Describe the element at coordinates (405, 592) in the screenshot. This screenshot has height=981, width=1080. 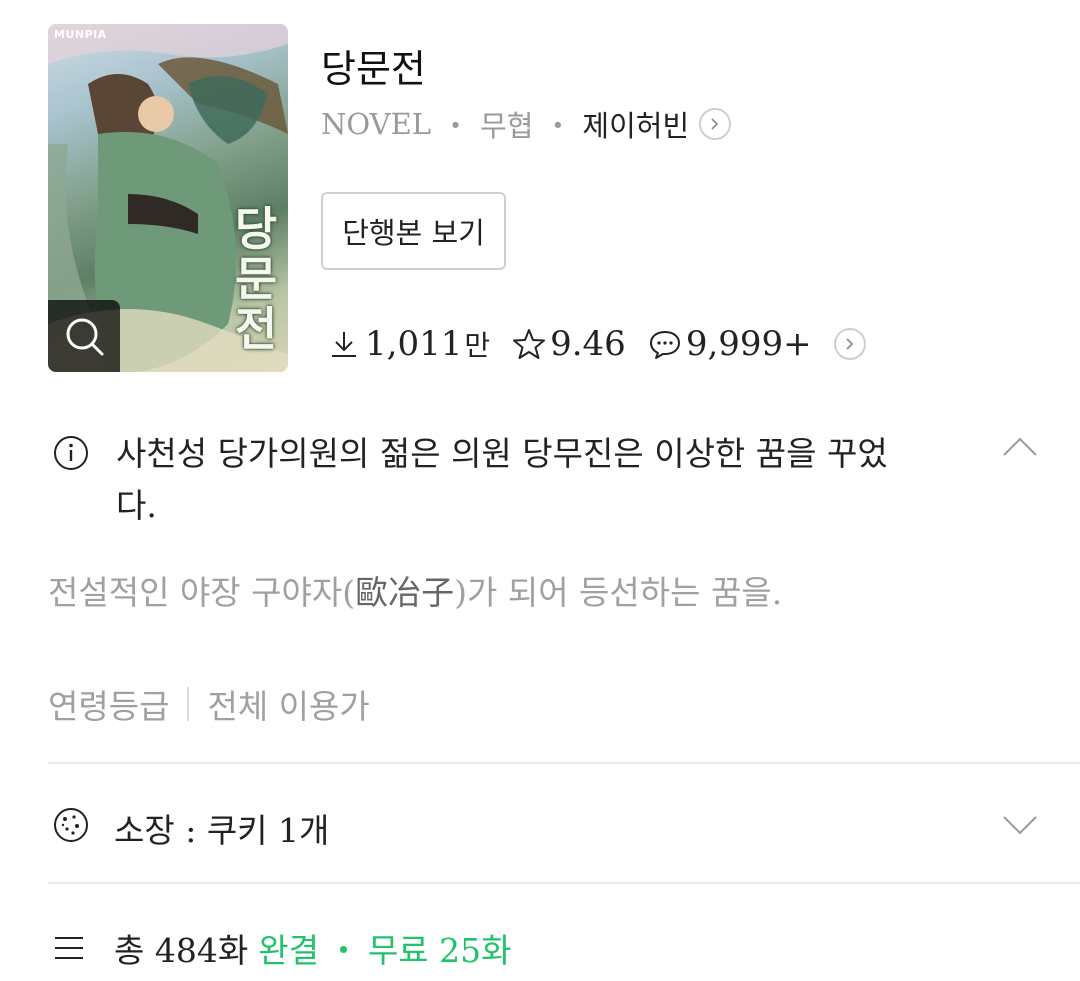
I see `description-hanja: 歐冶子` at that location.